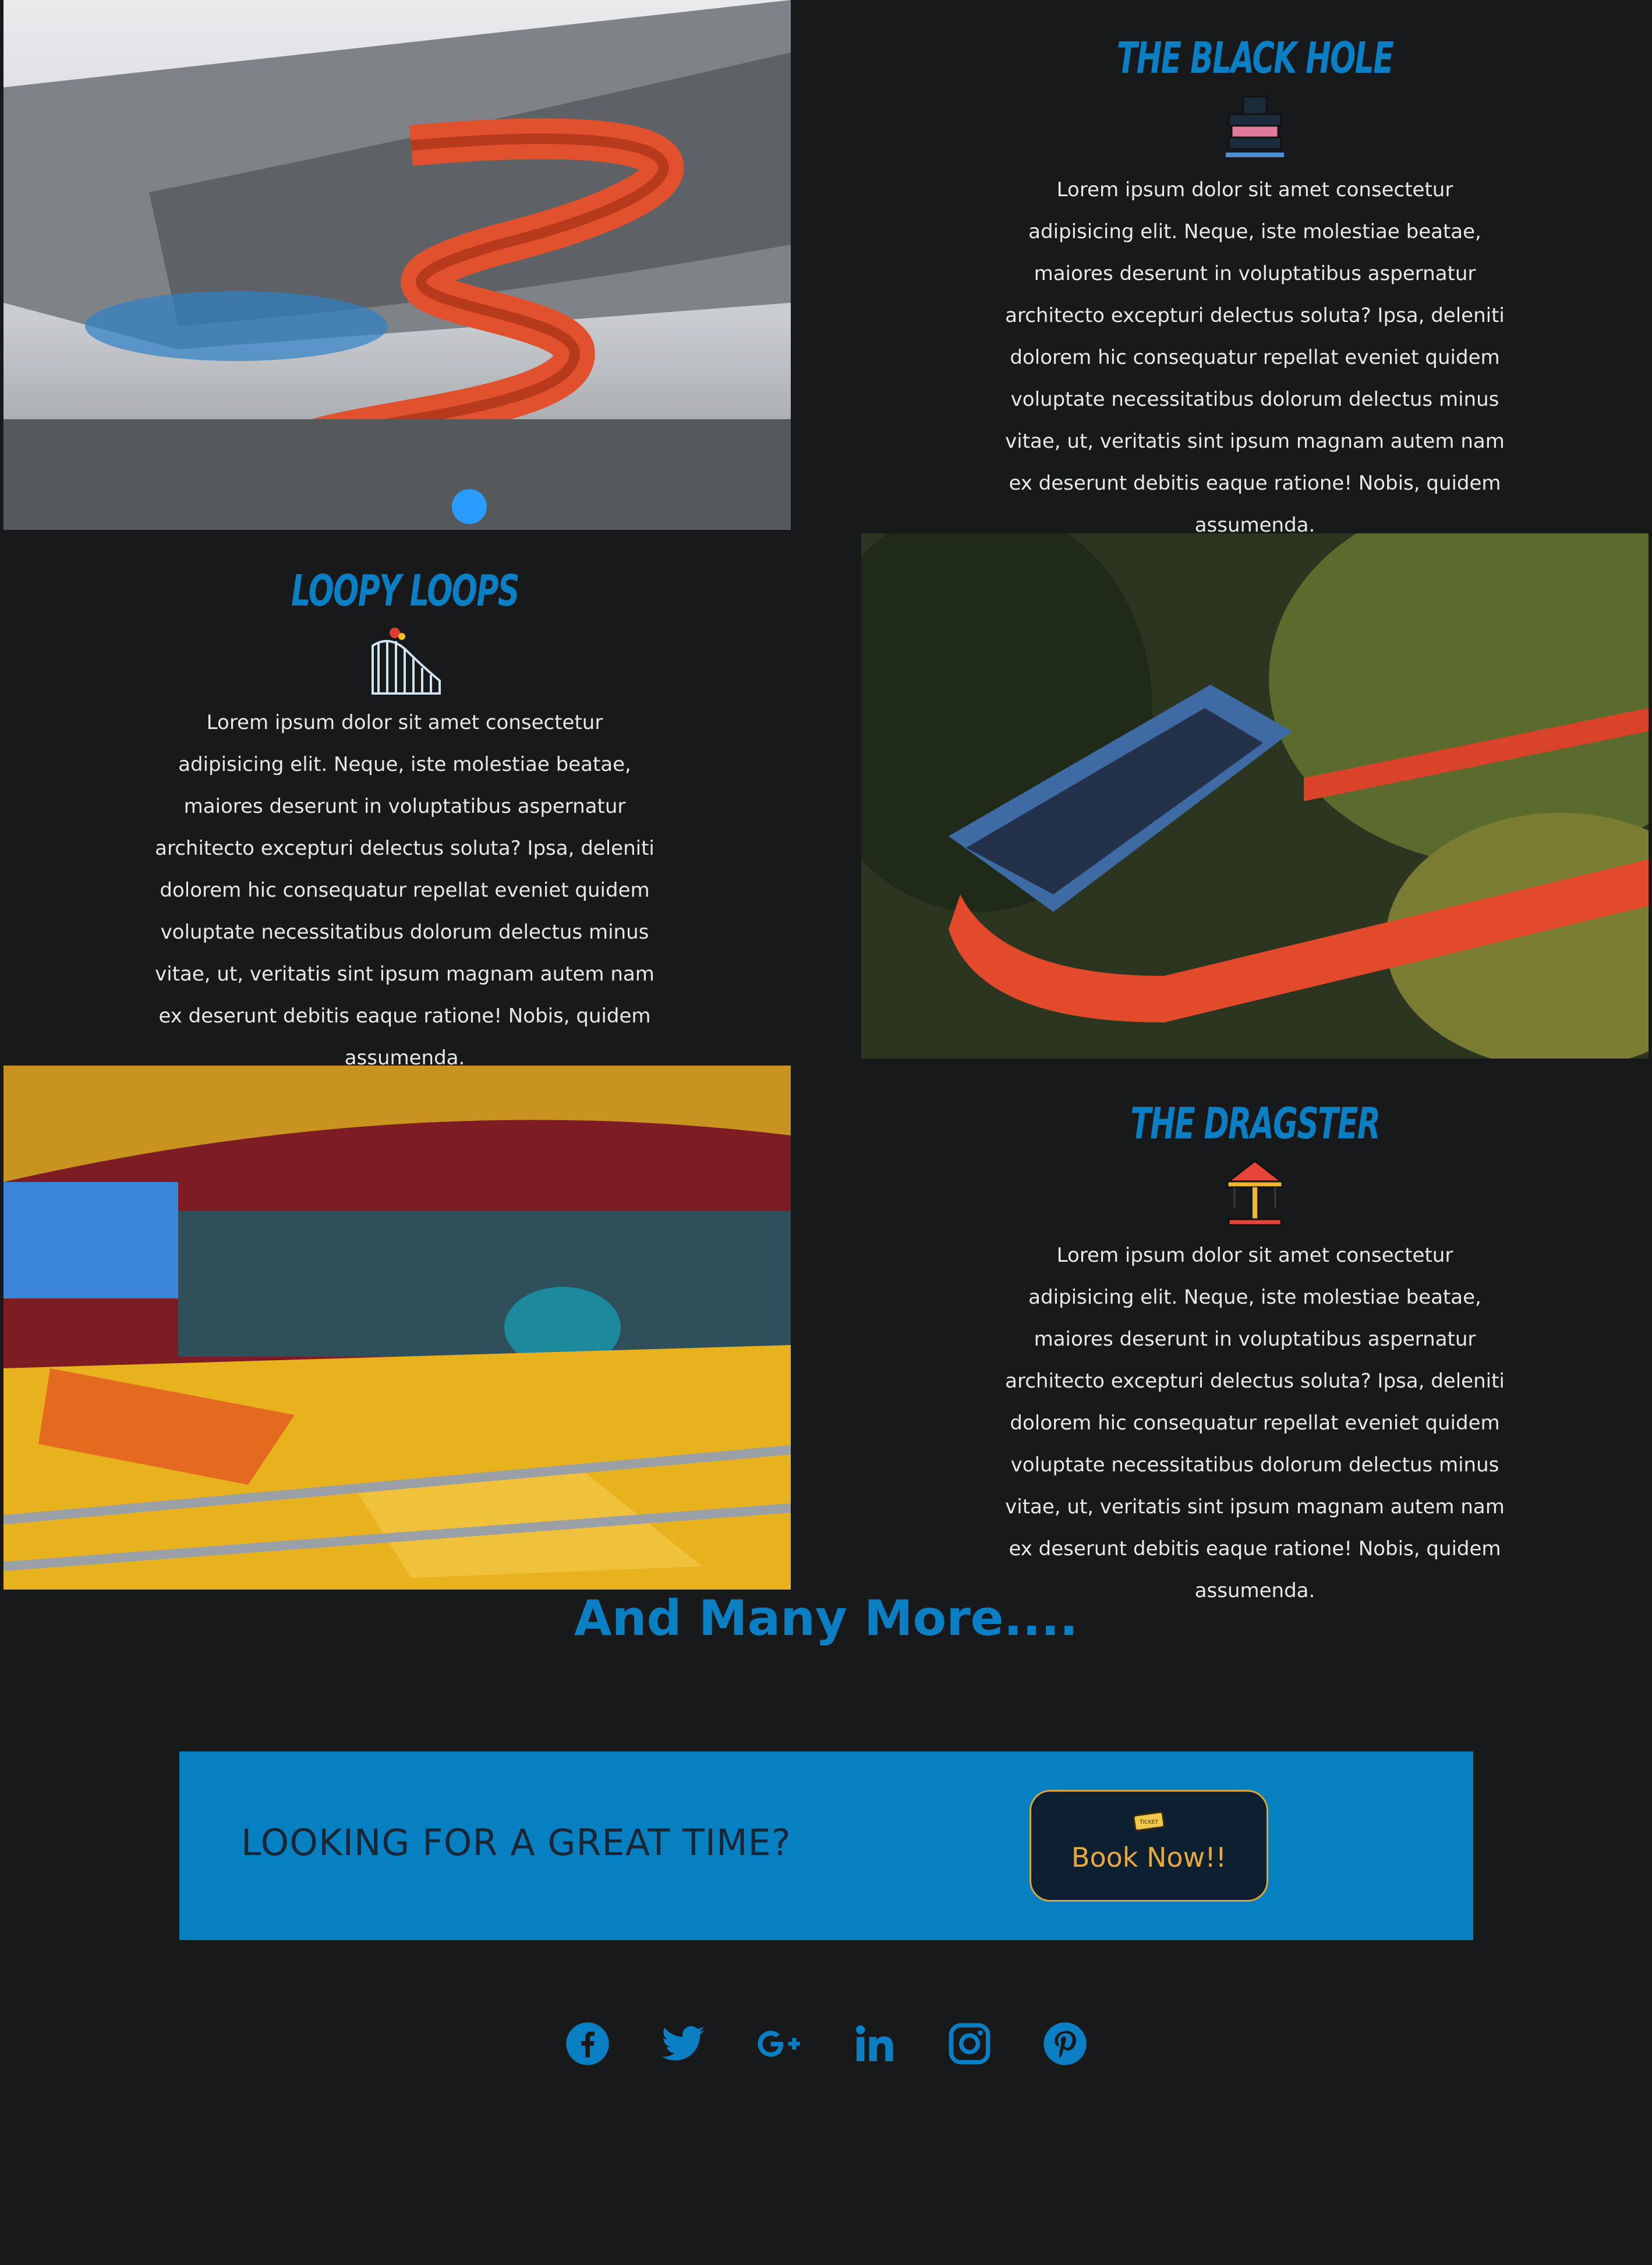  I want to click on pinterest-icon, so click(1065, 2043).